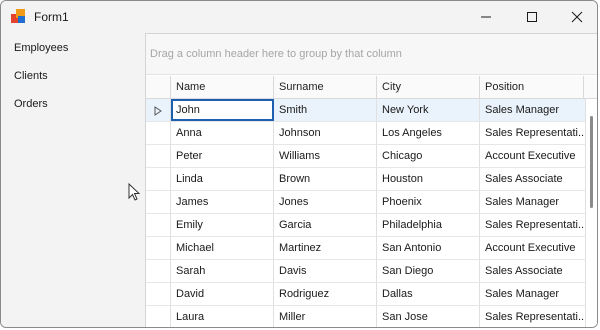 The width and height of the screenshot is (600, 330). Describe the element at coordinates (325, 271) in the screenshot. I see `cell-surname: Davis` at that location.